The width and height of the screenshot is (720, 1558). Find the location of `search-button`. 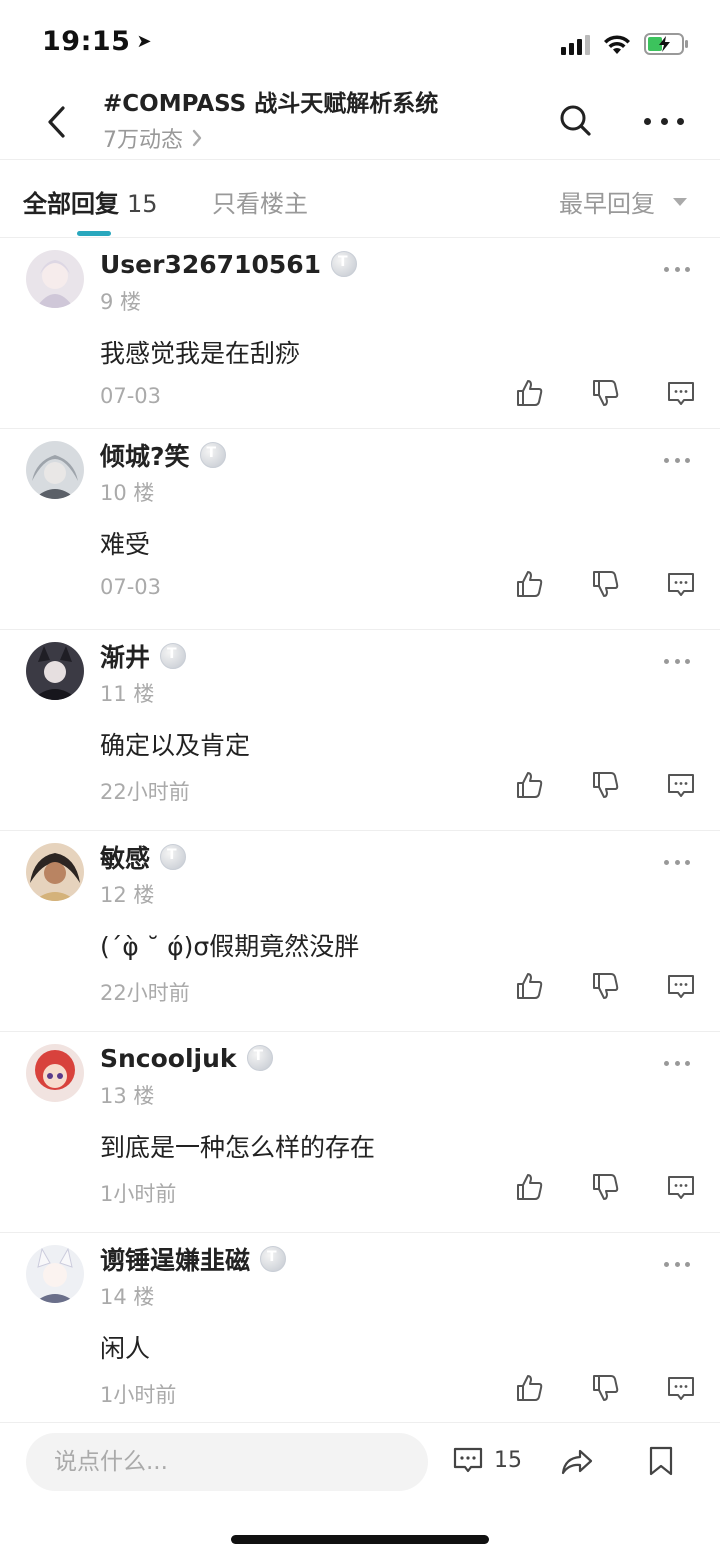

search-button is located at coordinates (576, 121).